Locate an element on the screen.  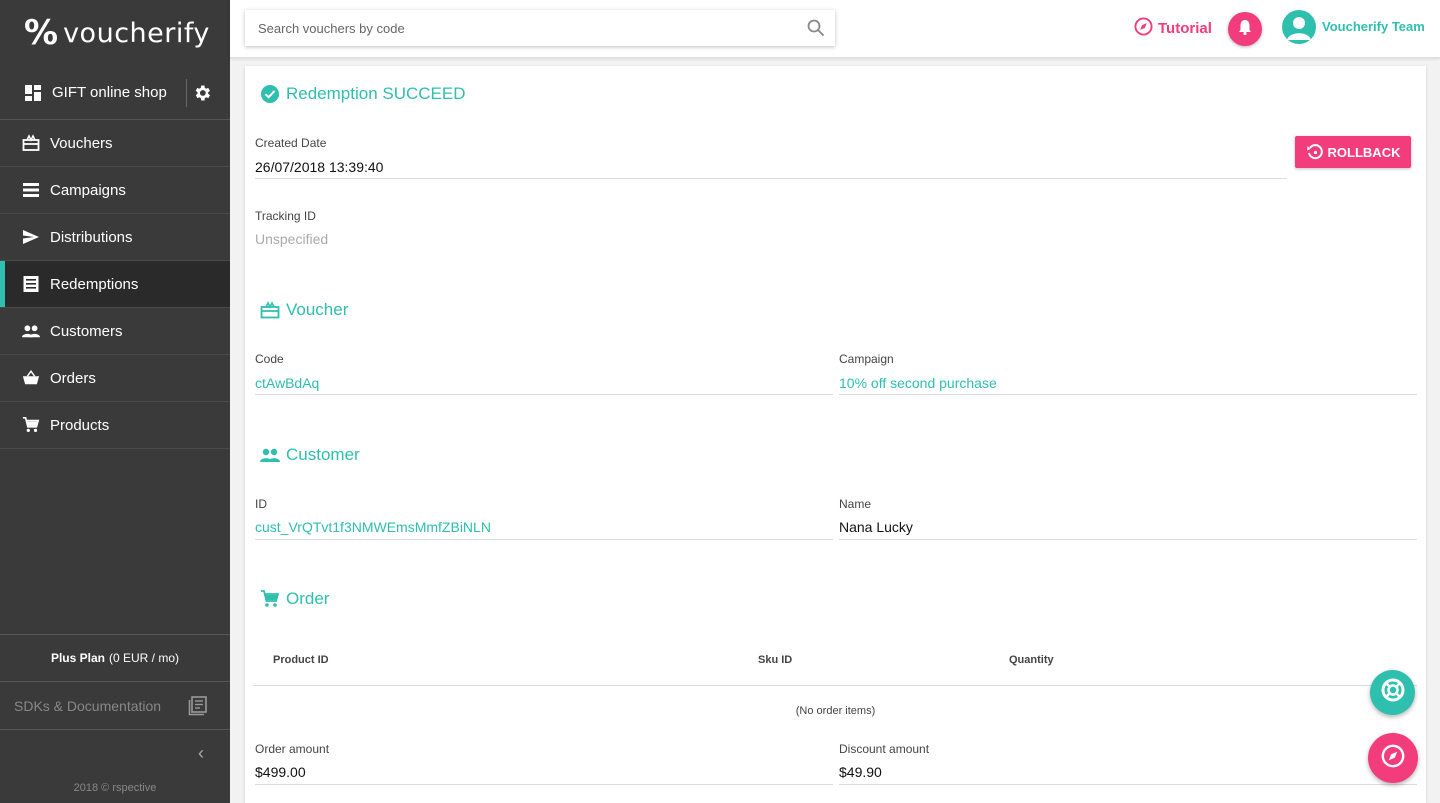
collapse-sidebar-button: ‹ is located at coordinates (115, 753).